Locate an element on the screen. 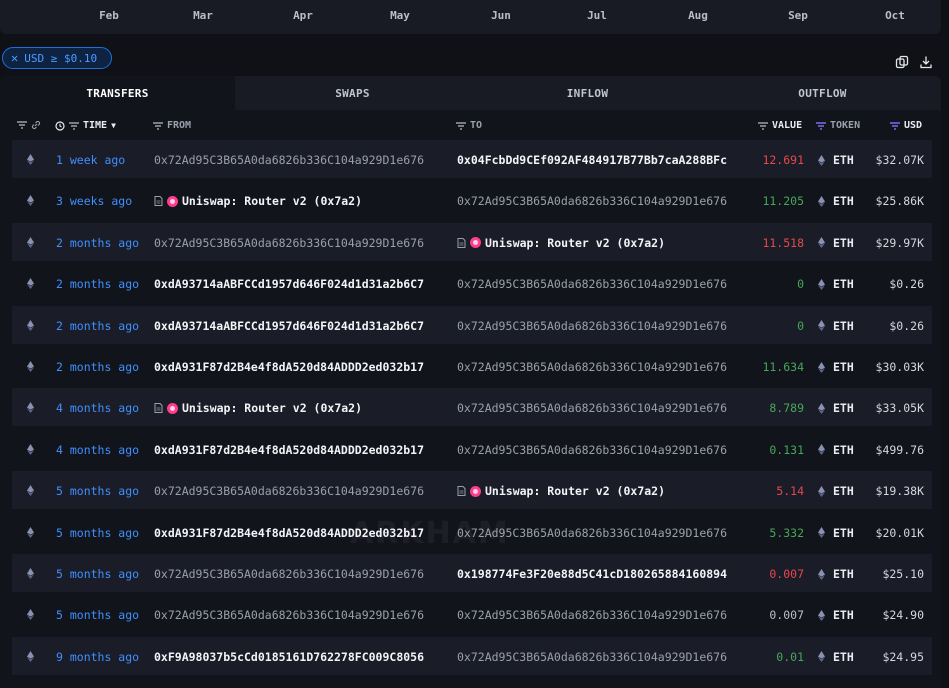  to-address: 0x04FcbDd9CEf092AF484917B77Bb7caA288BFc is located at coordinates (602, 160).